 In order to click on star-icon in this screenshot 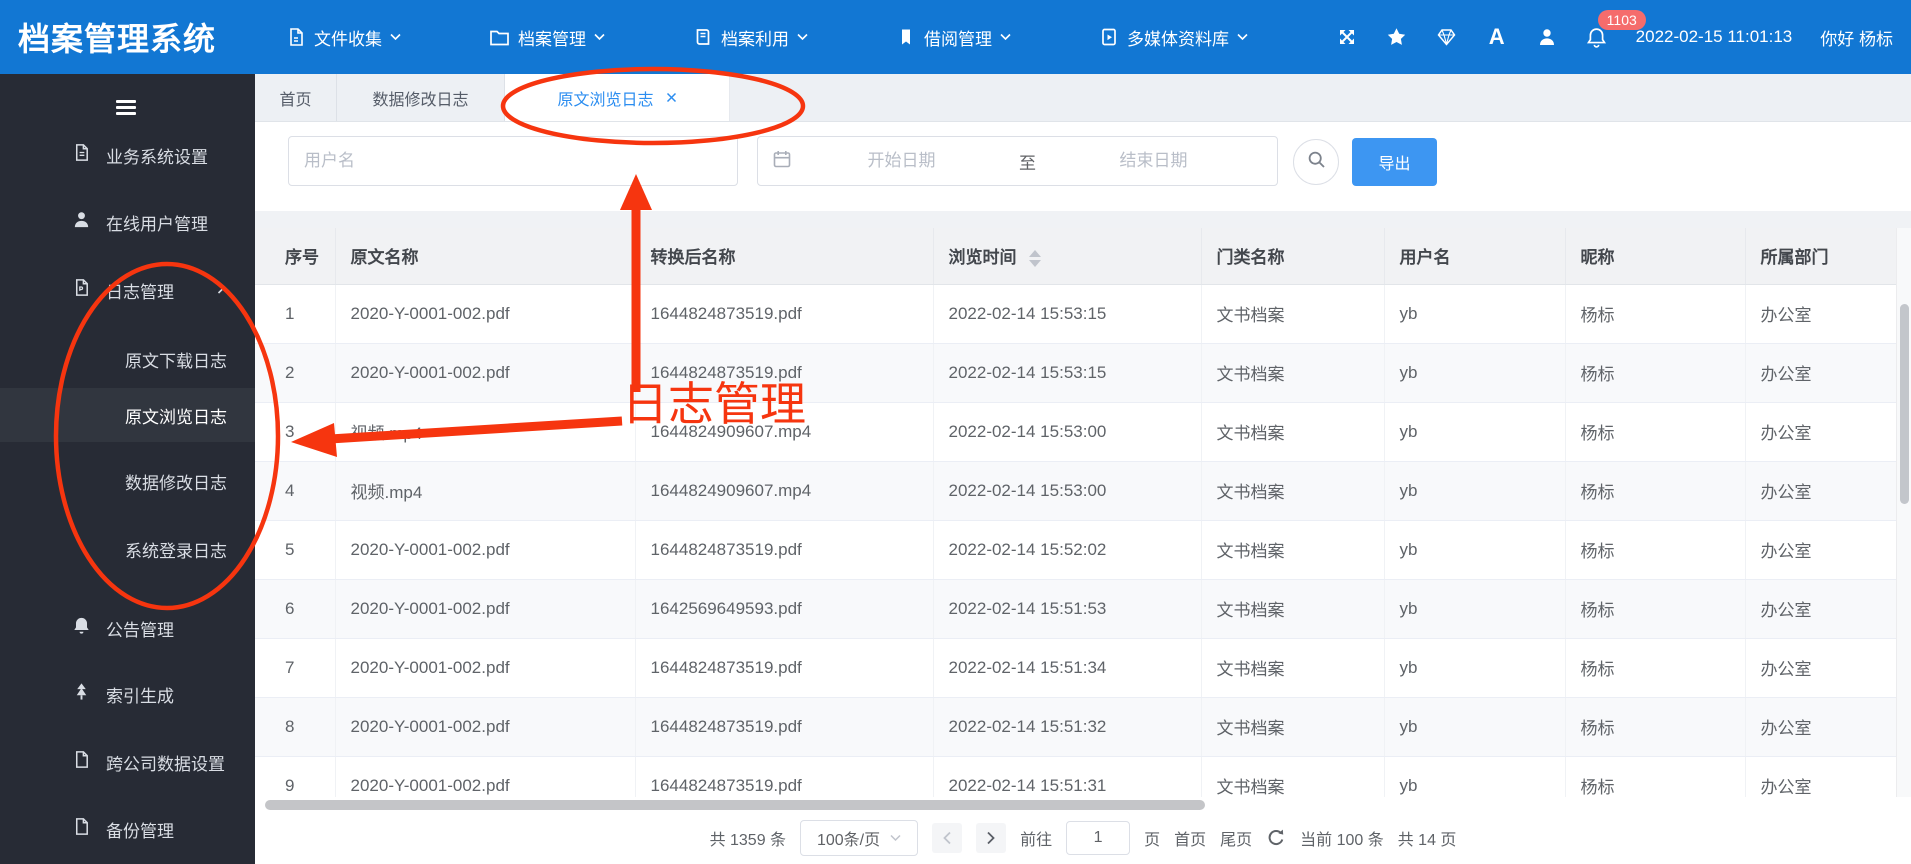, I will do `click(1397, 37)`.